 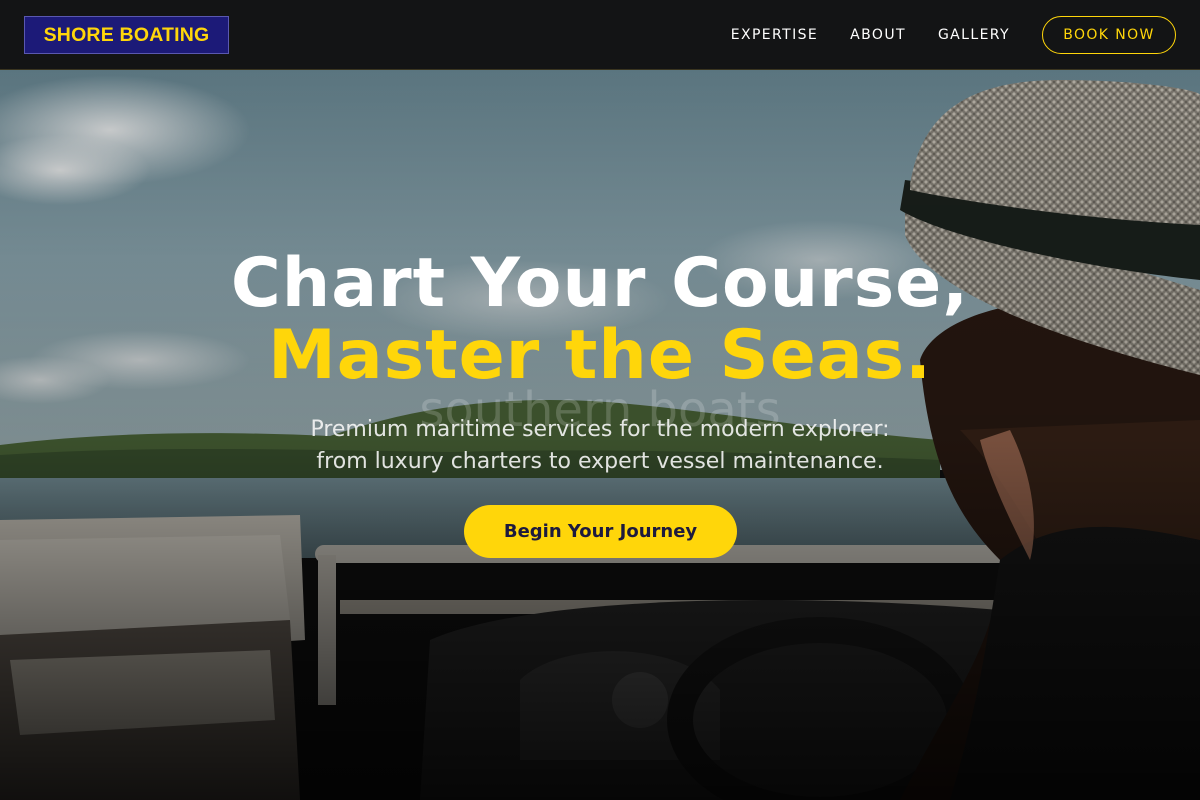 What do you see at coordinates (974, 35) in the screenshot?
I see `nav-link-gallery: GALLERY` at bounding box center [974, 35].